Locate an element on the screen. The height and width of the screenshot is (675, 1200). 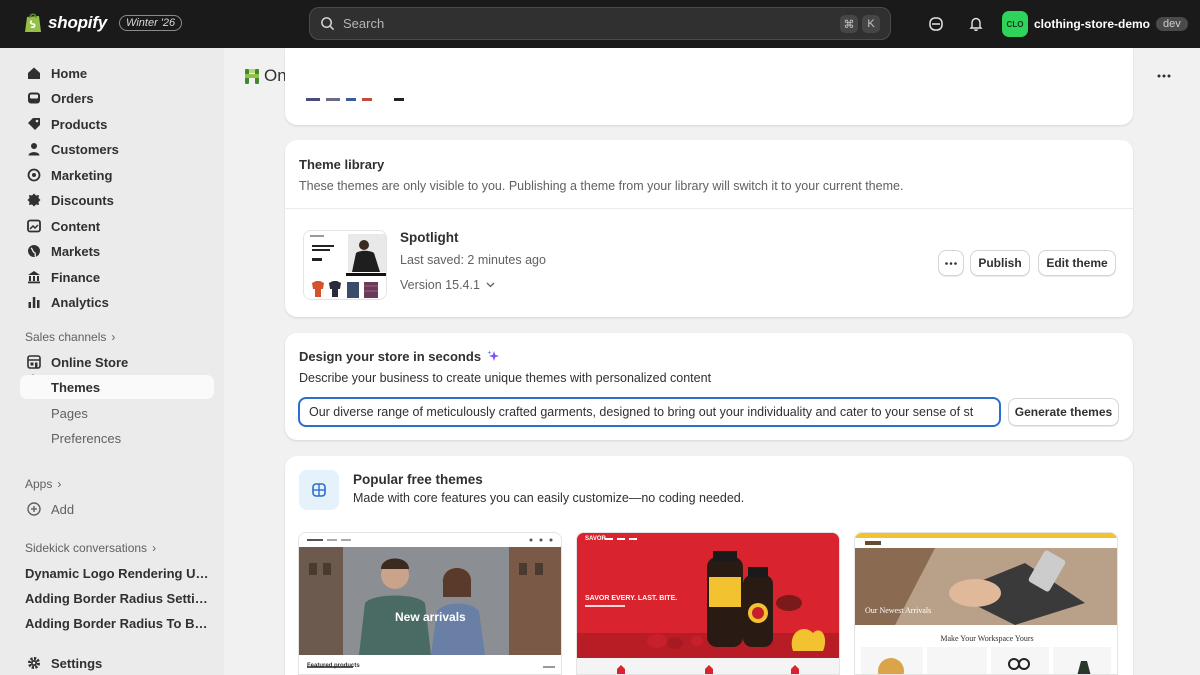
nav-content: Content is located at coordinates (117, 226).